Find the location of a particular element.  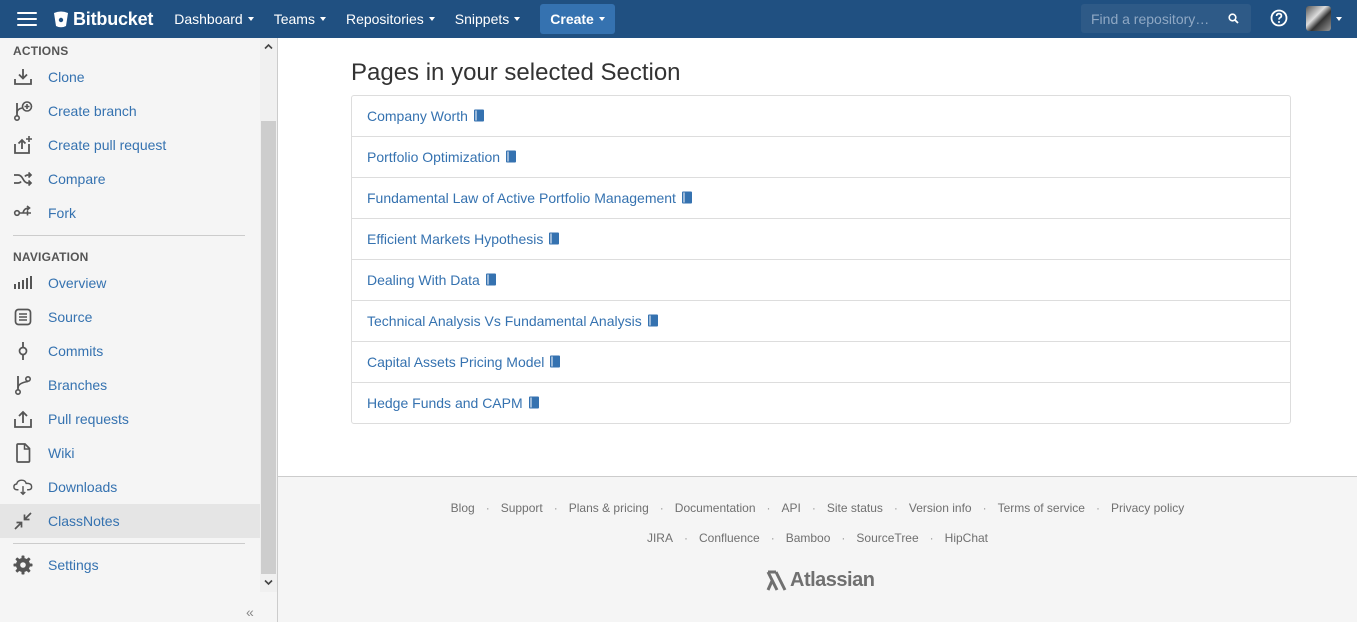

footer-link-version-info: Version info is located at coordinates (940, 508).